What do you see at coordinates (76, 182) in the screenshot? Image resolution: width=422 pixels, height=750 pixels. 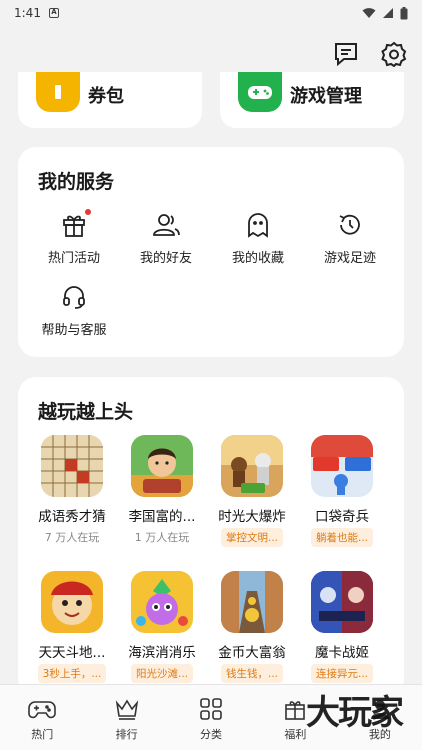 I see `my-services-title: 我的服务` at bounding box center [76, 182].